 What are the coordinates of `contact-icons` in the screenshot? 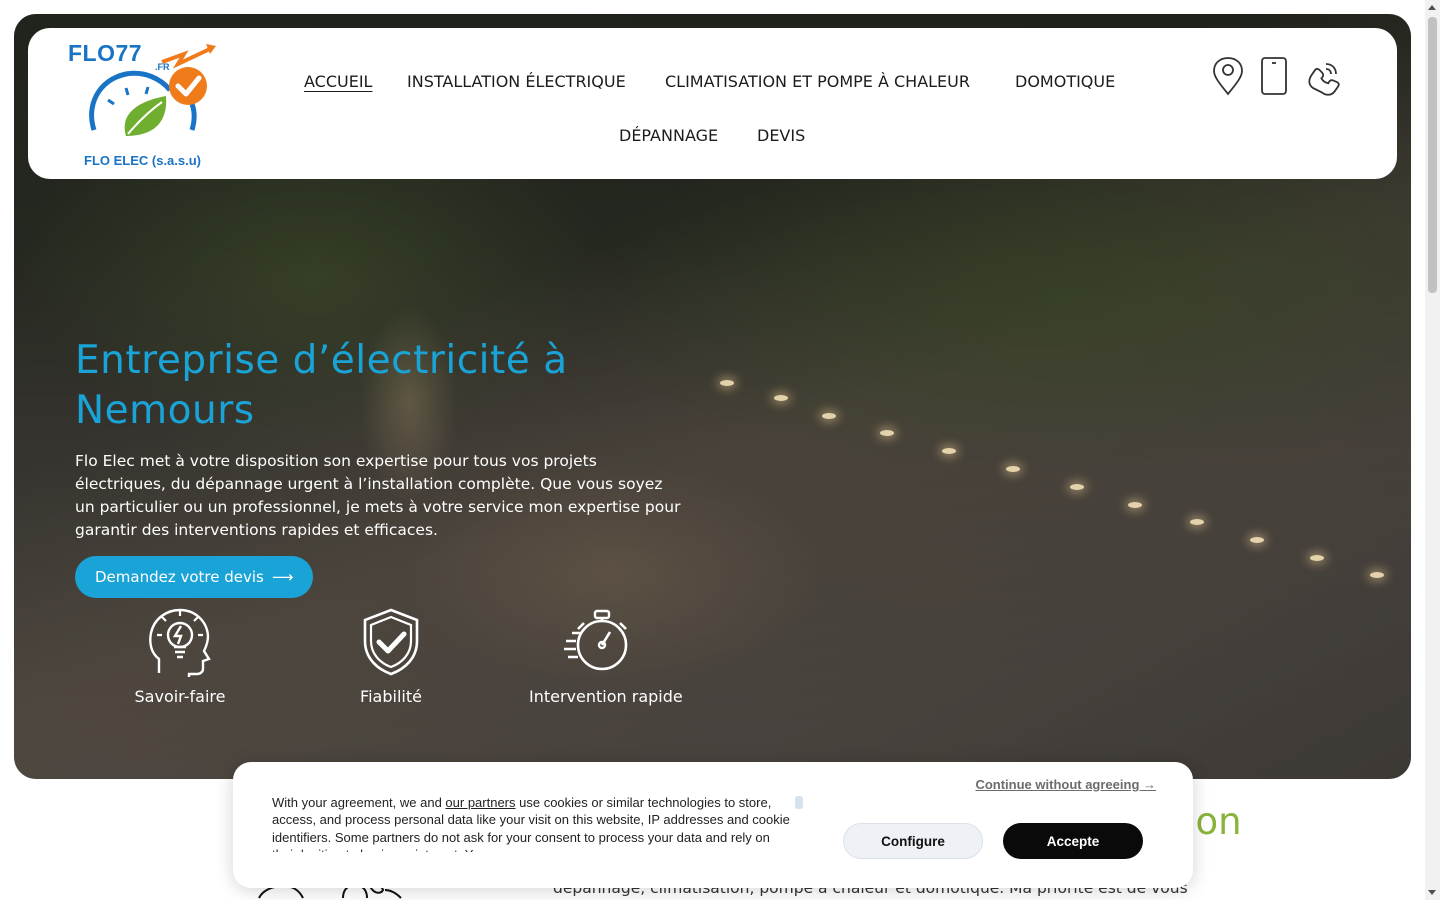 It's located at (1277, 78).